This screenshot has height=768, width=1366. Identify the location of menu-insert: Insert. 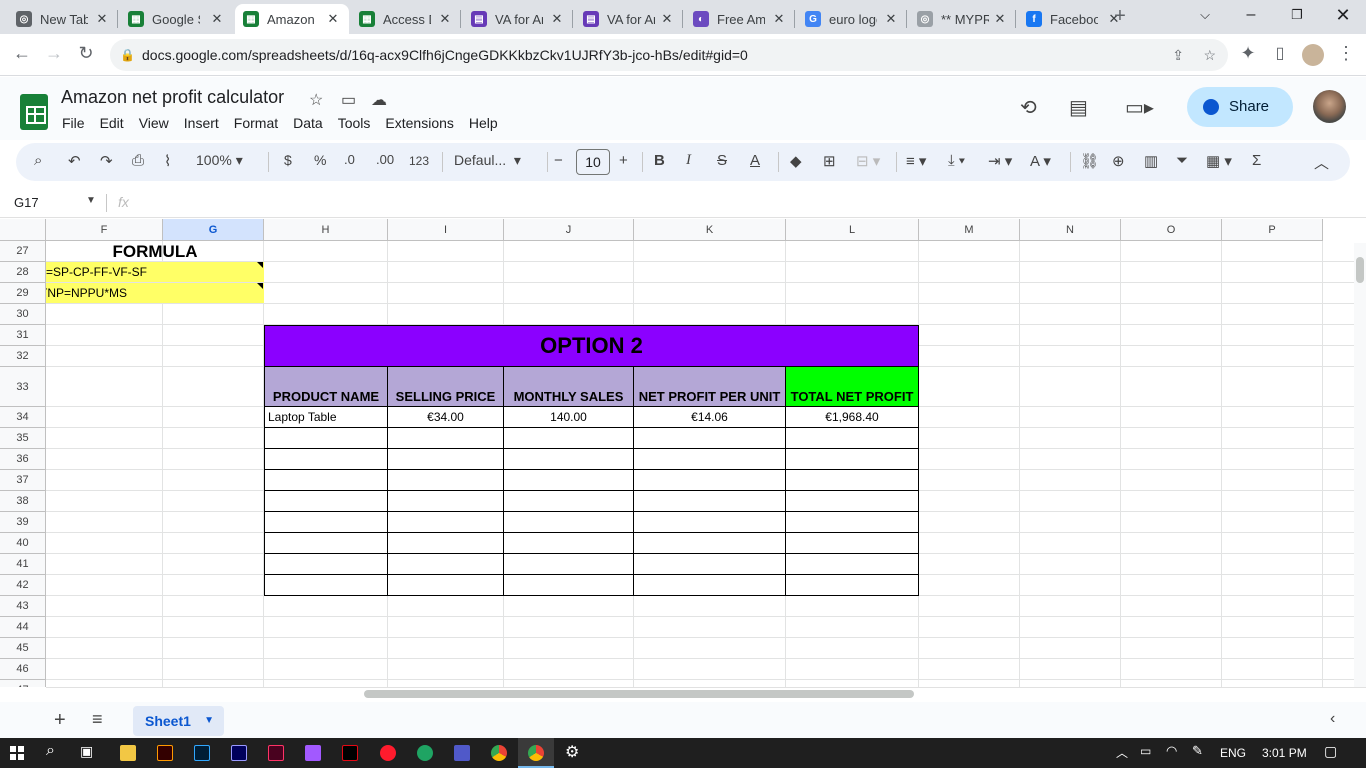
(201, 123).